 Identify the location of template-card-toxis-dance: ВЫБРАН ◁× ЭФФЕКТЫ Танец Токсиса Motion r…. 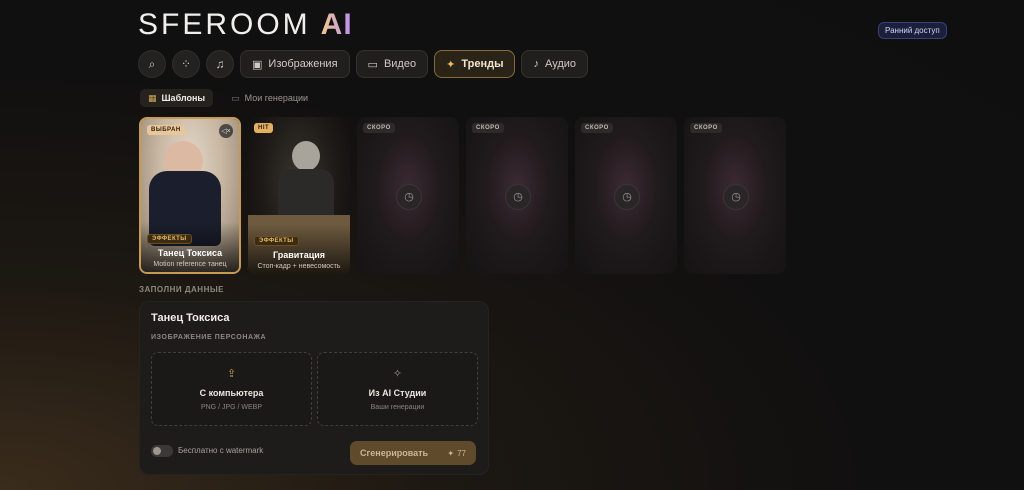
(190, 195).